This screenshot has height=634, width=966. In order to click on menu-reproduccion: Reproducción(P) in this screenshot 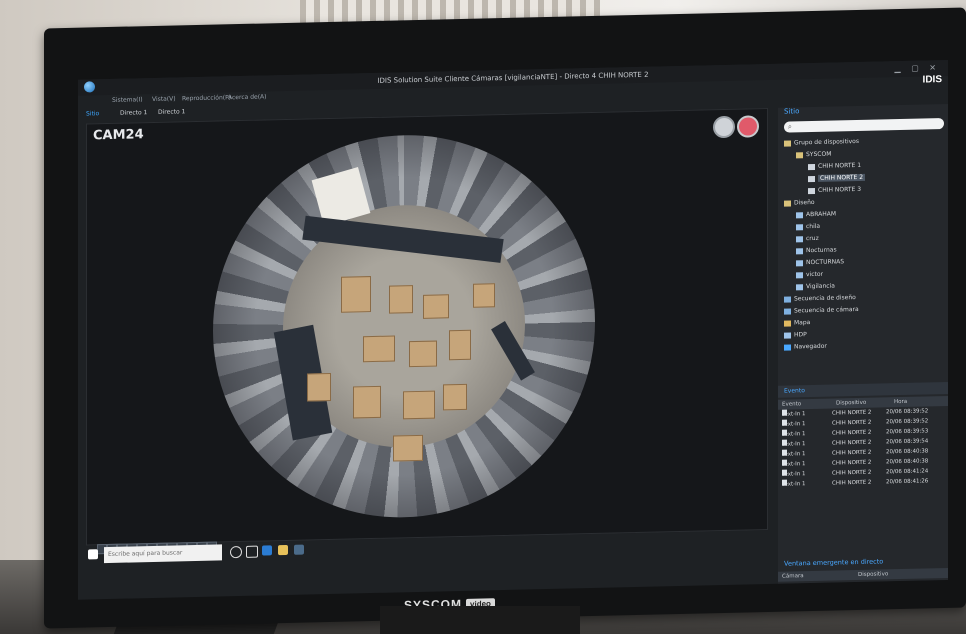, I will do `click(206, 98)`.